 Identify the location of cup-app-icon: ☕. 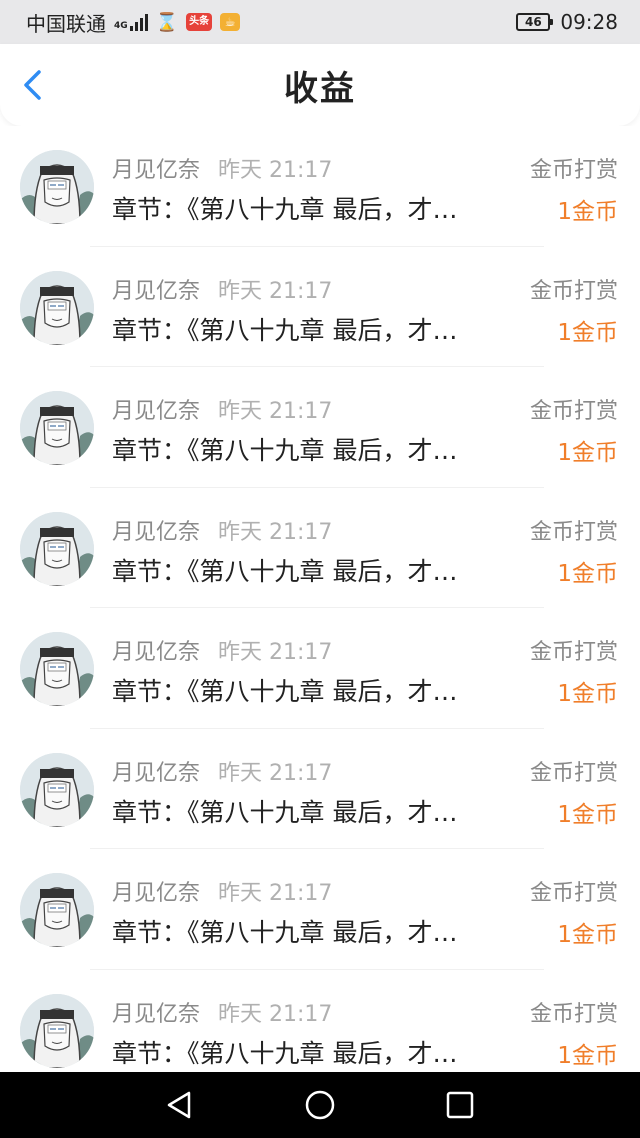
(230, 22).